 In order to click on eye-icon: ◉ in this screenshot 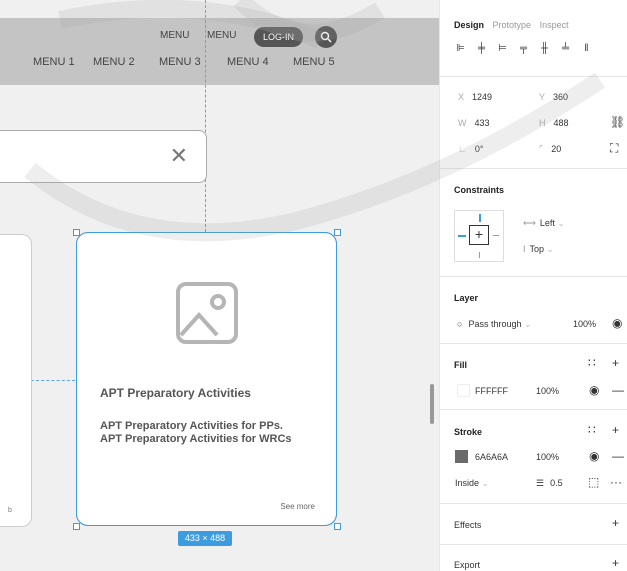, I will do `click(617, 323)`.